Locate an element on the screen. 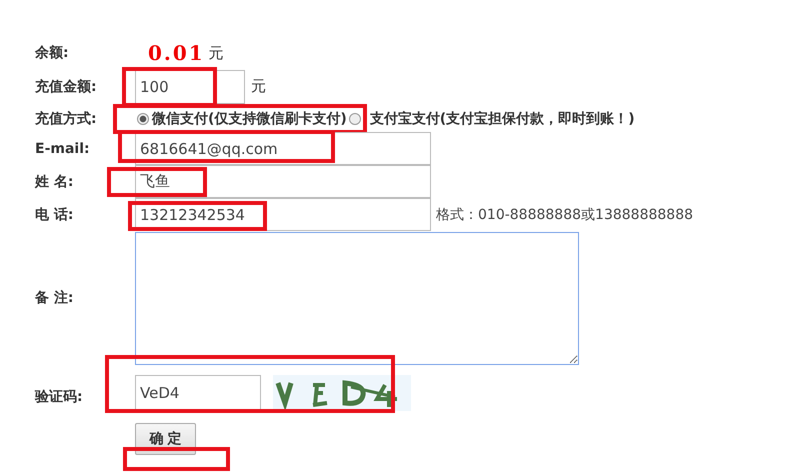 The height and width of the screenshot is (472, 800). captcha-field: VeD4 is located at coordinates (198, 393).